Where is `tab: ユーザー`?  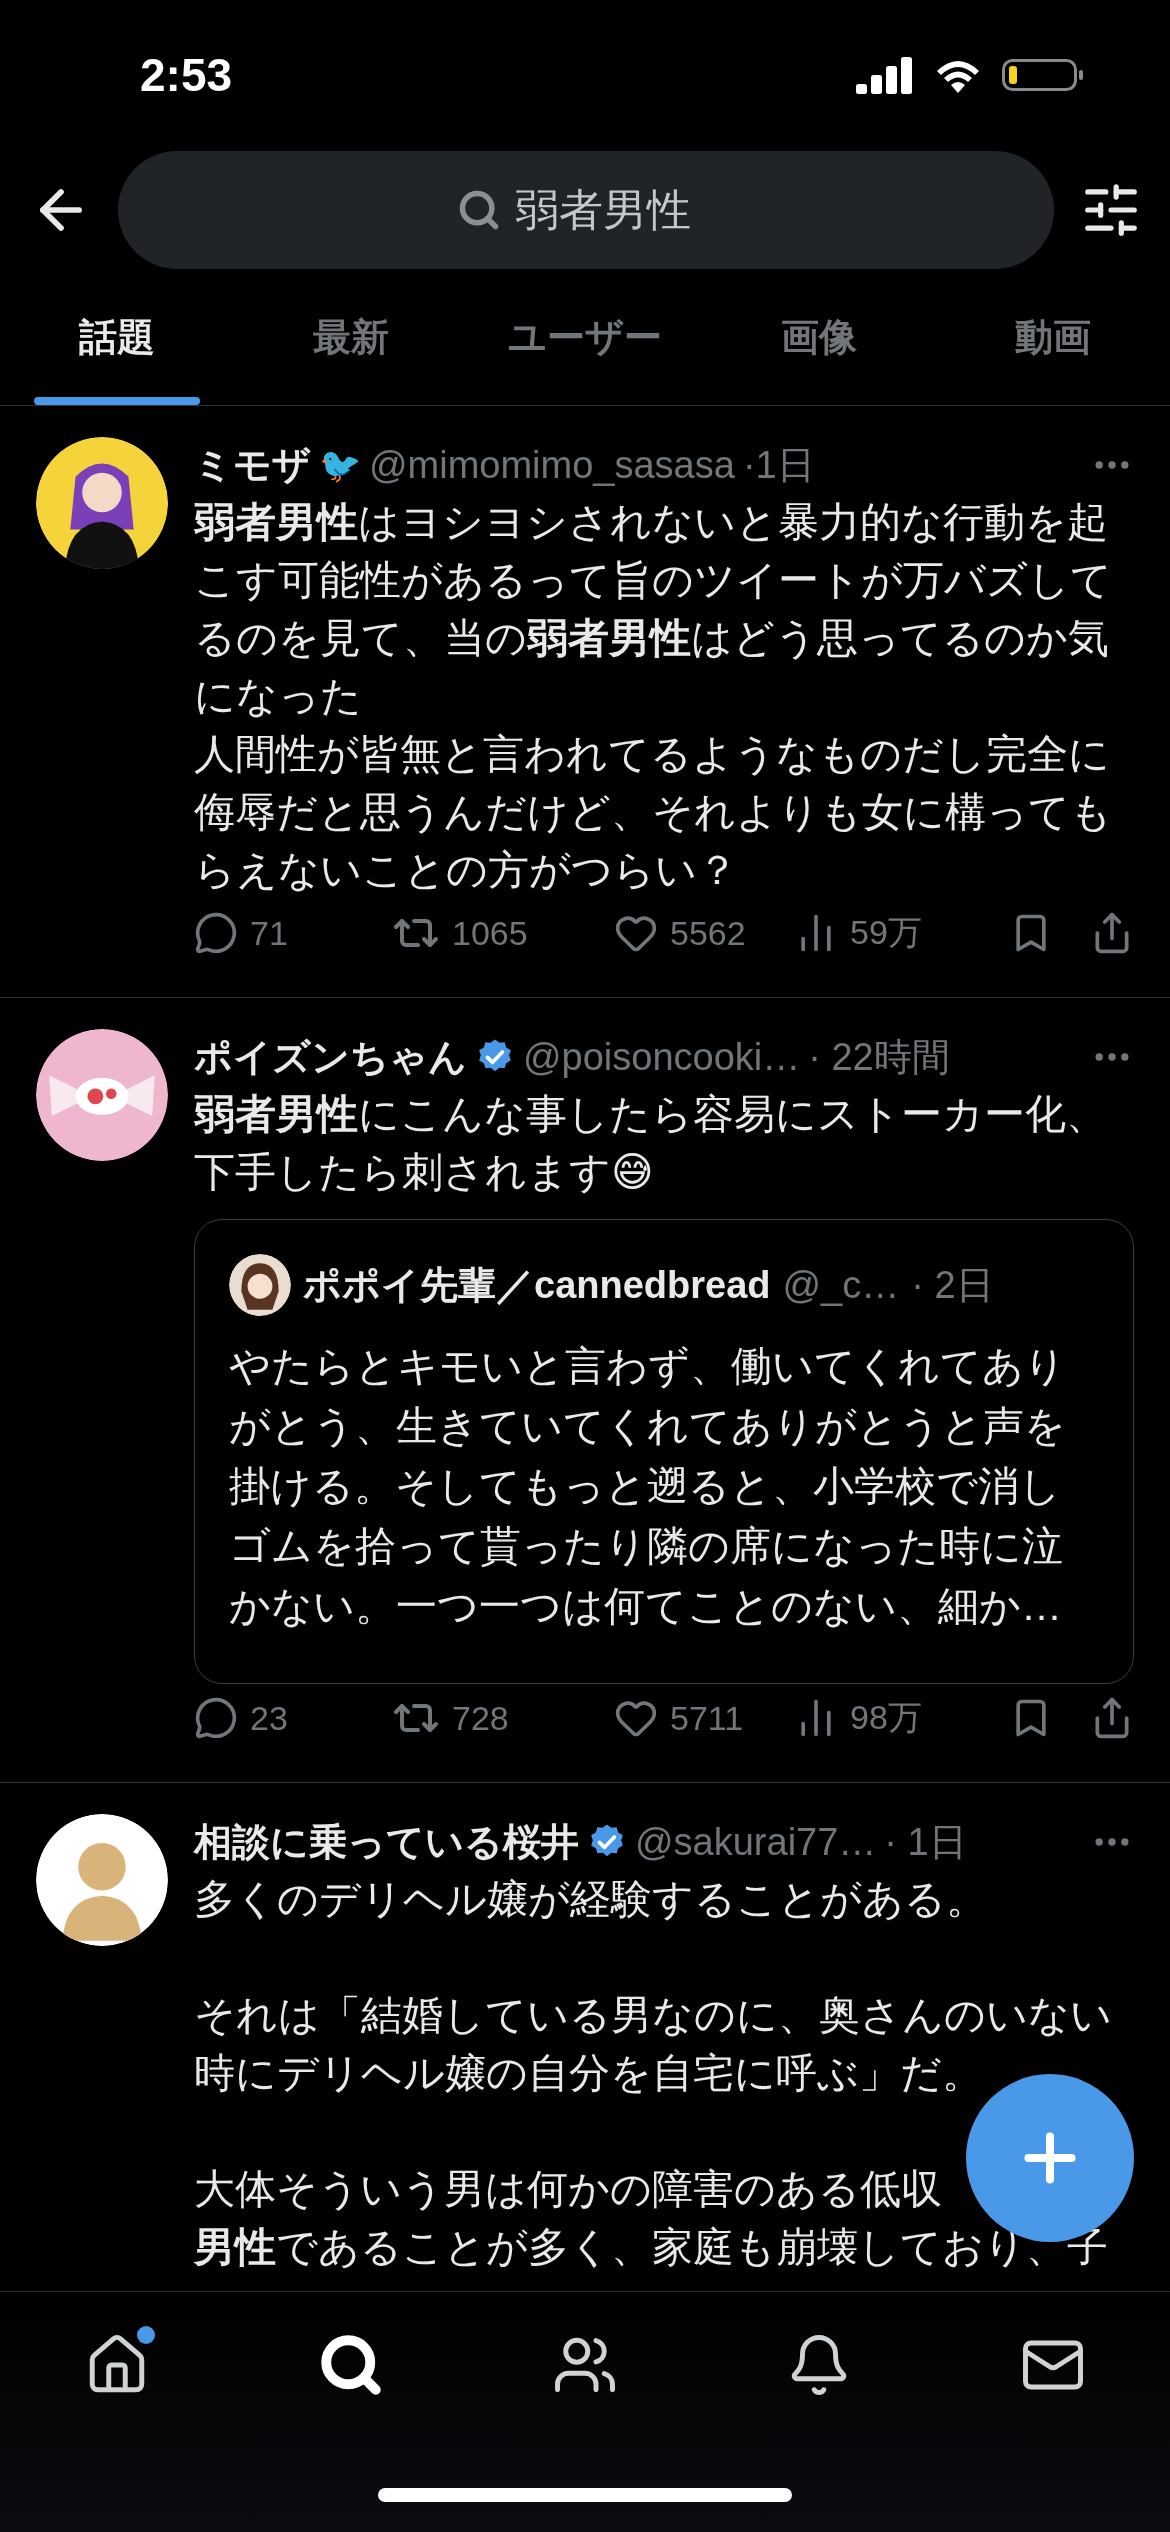
tab: ユーザー is located at coordinates (585, 337).